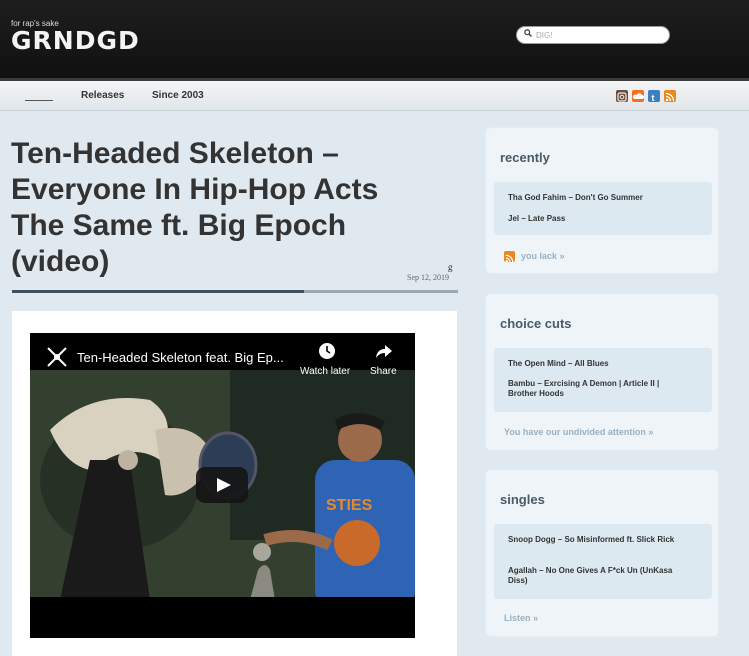 The height and width of the screenshot is (656, 749). I want to click on title-underline-light, so click(381, 291).